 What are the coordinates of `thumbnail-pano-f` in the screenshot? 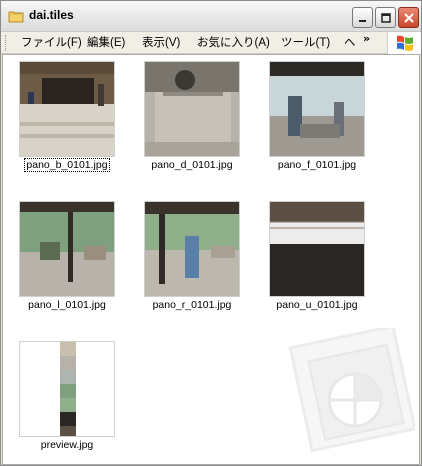 It's located at (317, 109).